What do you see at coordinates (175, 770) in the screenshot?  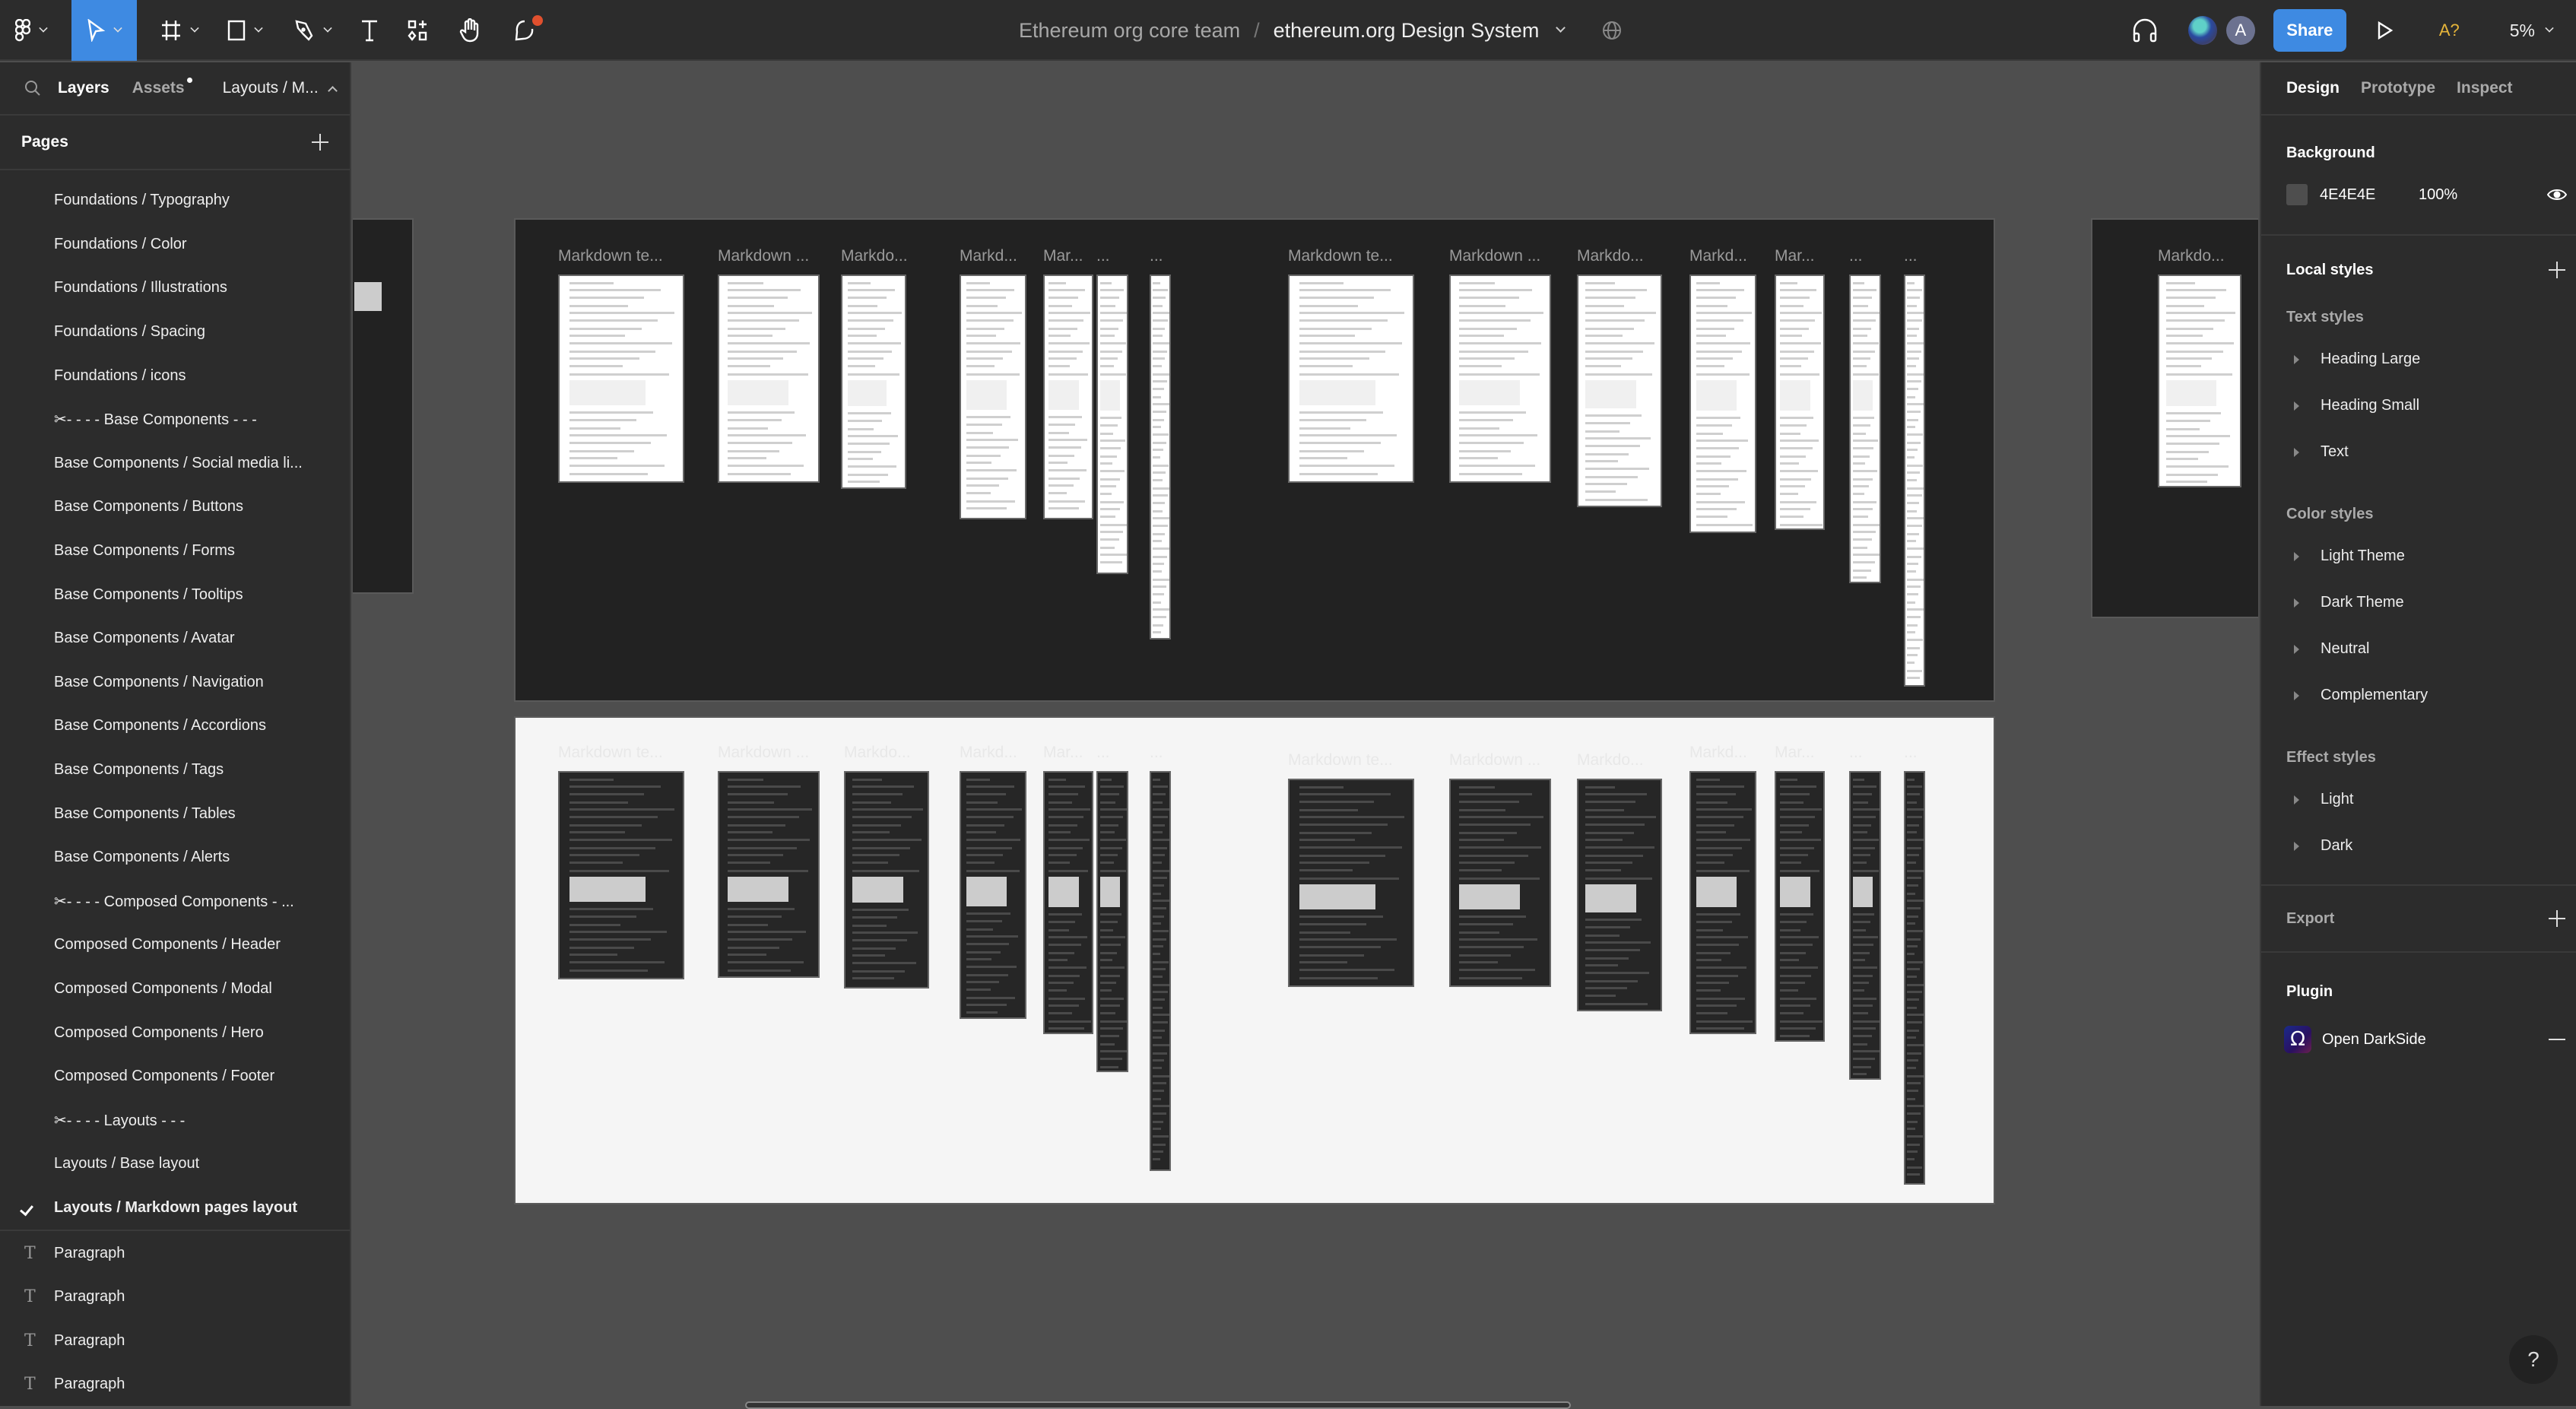 I see `page-item: Base Components / Tags` at bounding box center [175, 770].